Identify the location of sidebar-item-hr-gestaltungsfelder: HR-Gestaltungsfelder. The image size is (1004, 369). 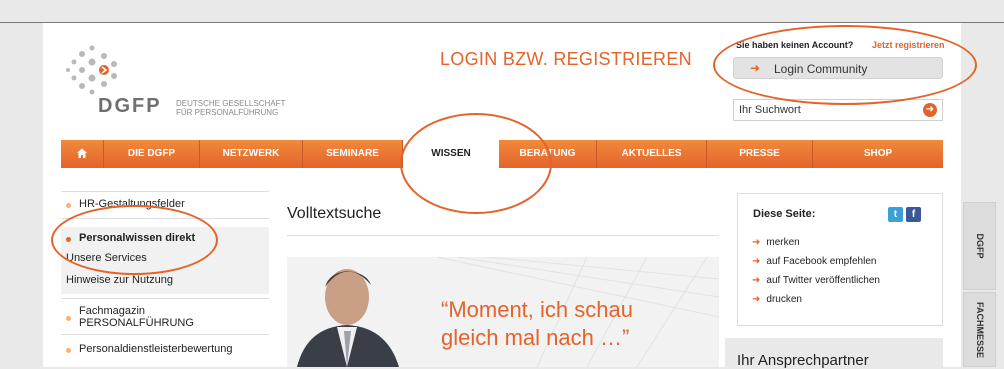
(132, 204).